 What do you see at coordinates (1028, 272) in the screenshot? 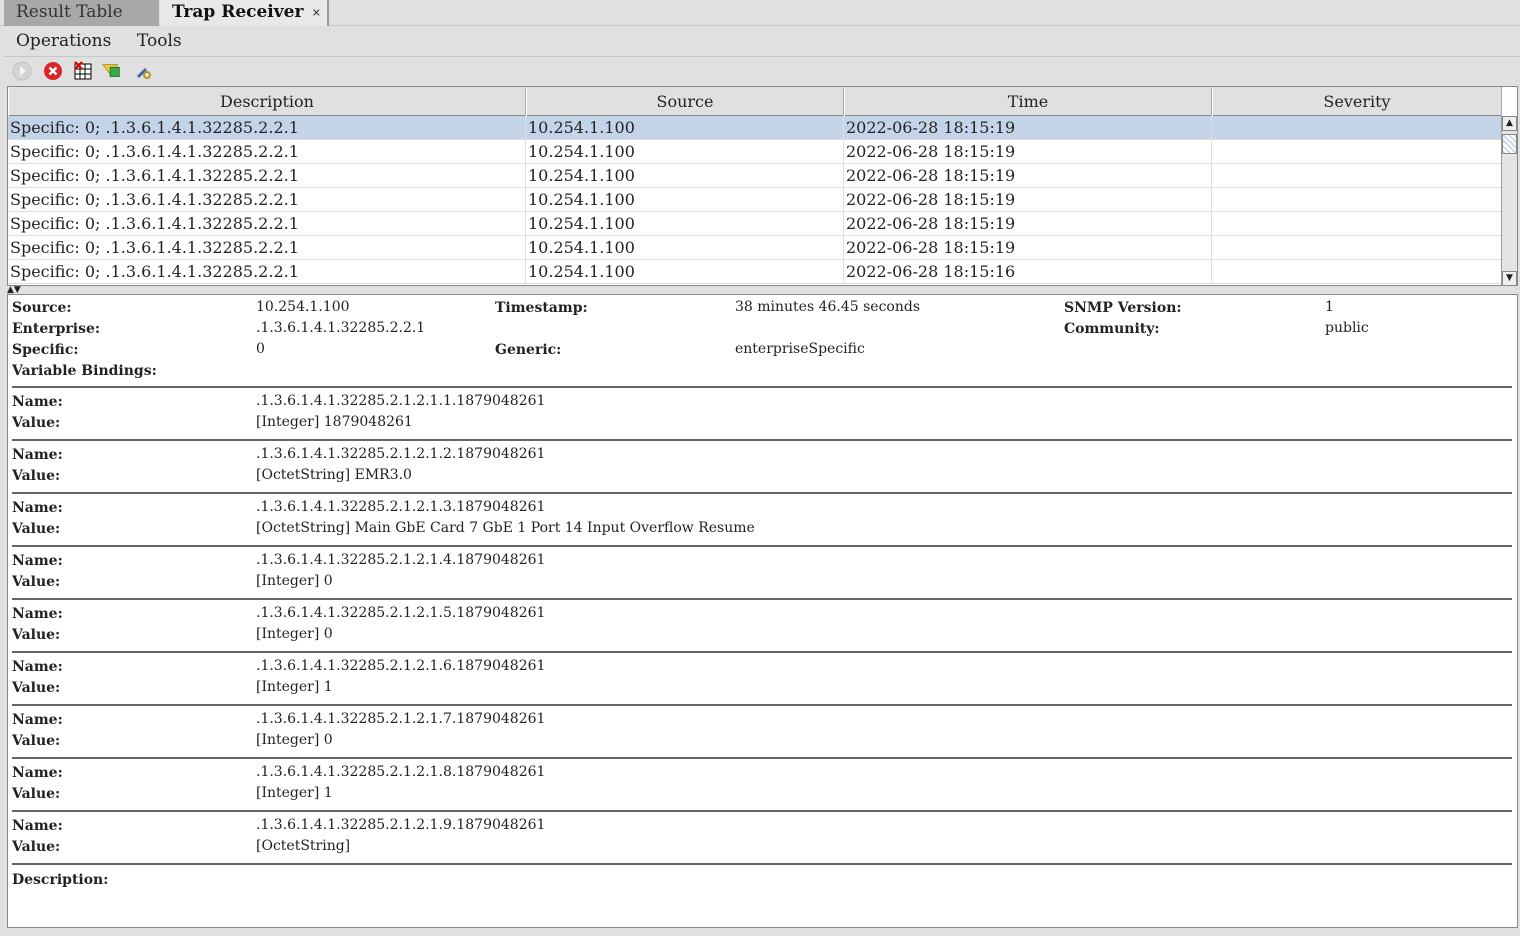
I see `table-cell: 2022-06-28 18:15:16` at bounding box center [1028, 272].